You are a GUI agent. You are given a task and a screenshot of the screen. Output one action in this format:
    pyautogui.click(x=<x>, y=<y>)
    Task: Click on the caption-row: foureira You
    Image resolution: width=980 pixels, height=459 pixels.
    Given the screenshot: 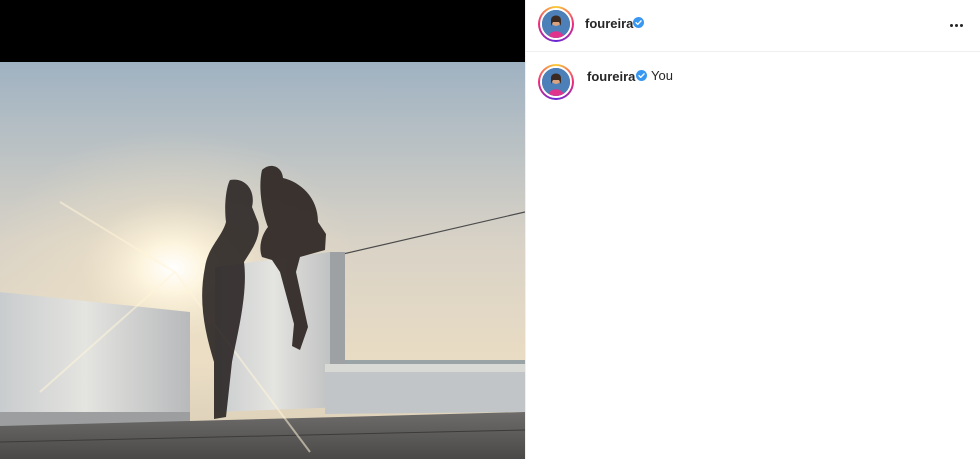 What is the action you would take?
    pyautogui.click(x=753, y=82)
    